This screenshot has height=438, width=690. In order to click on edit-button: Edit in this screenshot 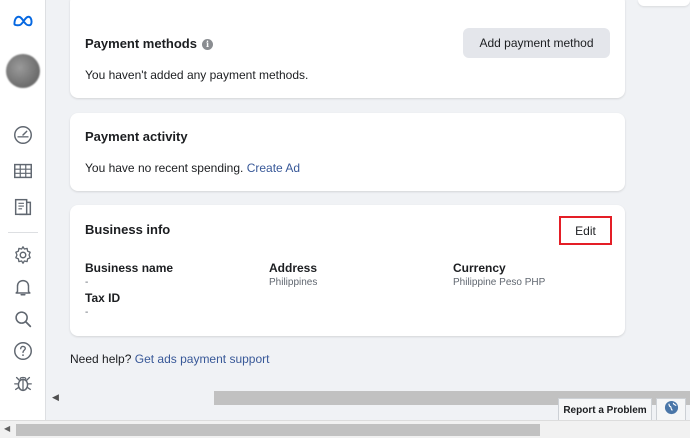, I will do `click(585, 230)`.